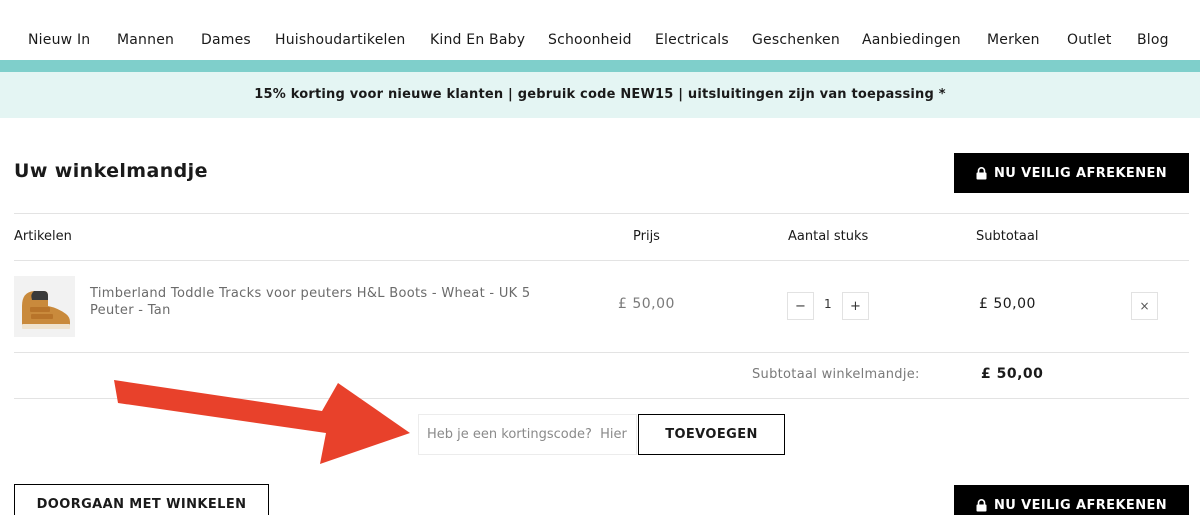 The image size is (1200, 515). What do you see at coordinates (828, 304) in the screenshot?
I see `qty-value: 1` at bounding box center [828, 304].